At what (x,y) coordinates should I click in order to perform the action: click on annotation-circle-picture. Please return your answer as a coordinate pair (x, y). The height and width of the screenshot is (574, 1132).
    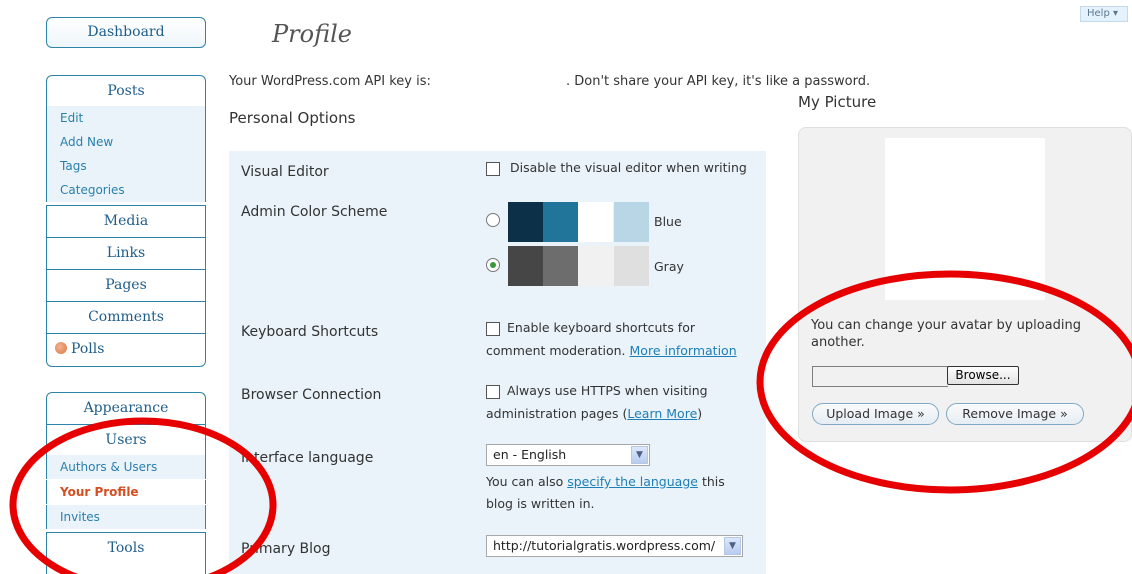
    Looking at the image, I should click on (944, 382).